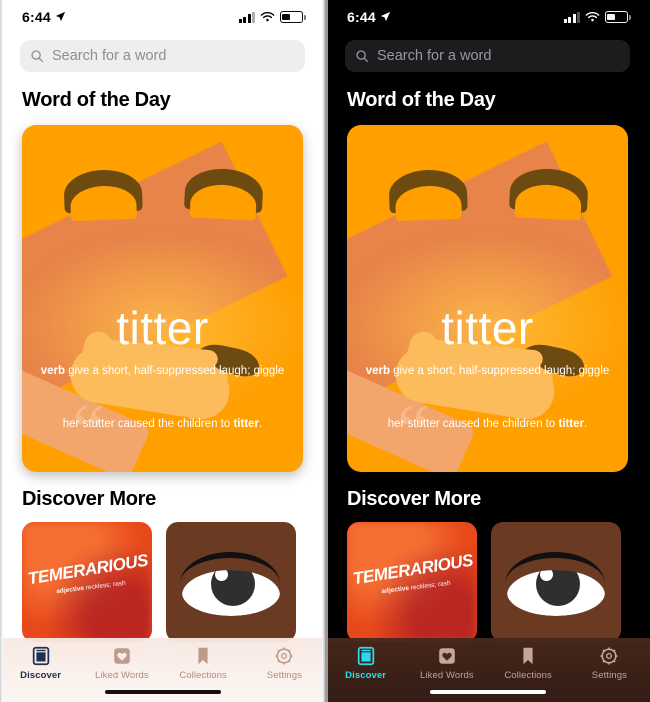  I want to click on panel-divider, so click(326, 351).